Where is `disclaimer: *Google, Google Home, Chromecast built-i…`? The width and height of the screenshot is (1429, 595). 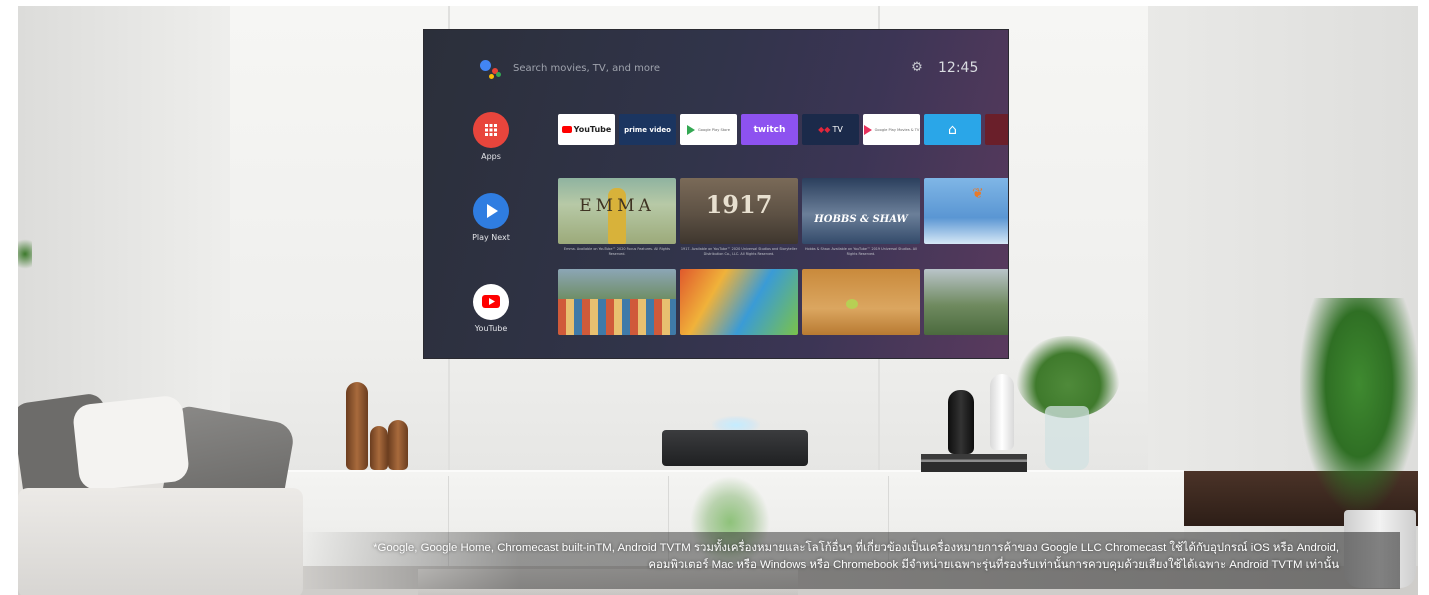 disclaimer: *Google, Google Home, Chromecast built-i… is located at coordinates (789, 557).